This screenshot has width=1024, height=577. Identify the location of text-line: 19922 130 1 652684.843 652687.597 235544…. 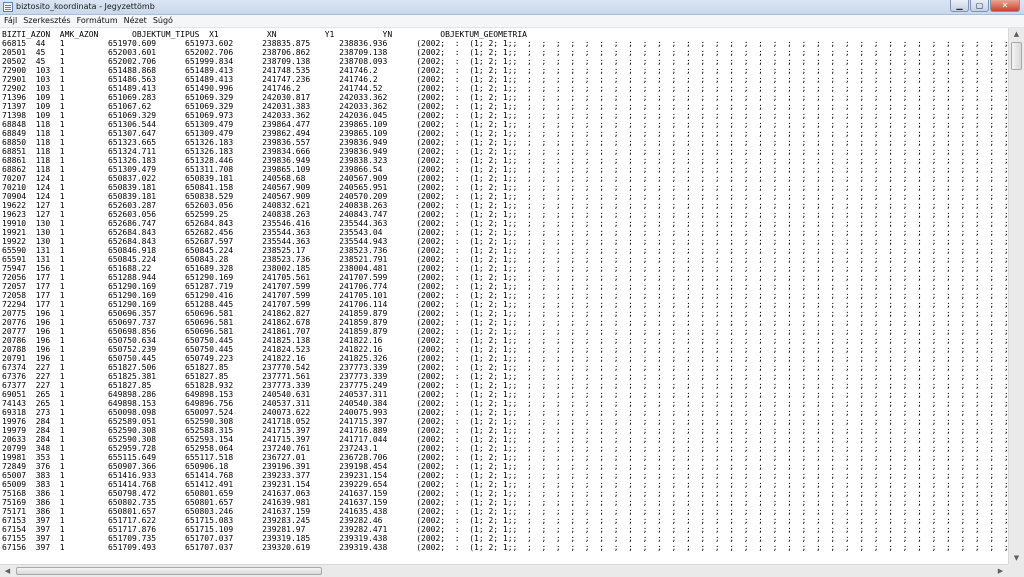
(505, 241).